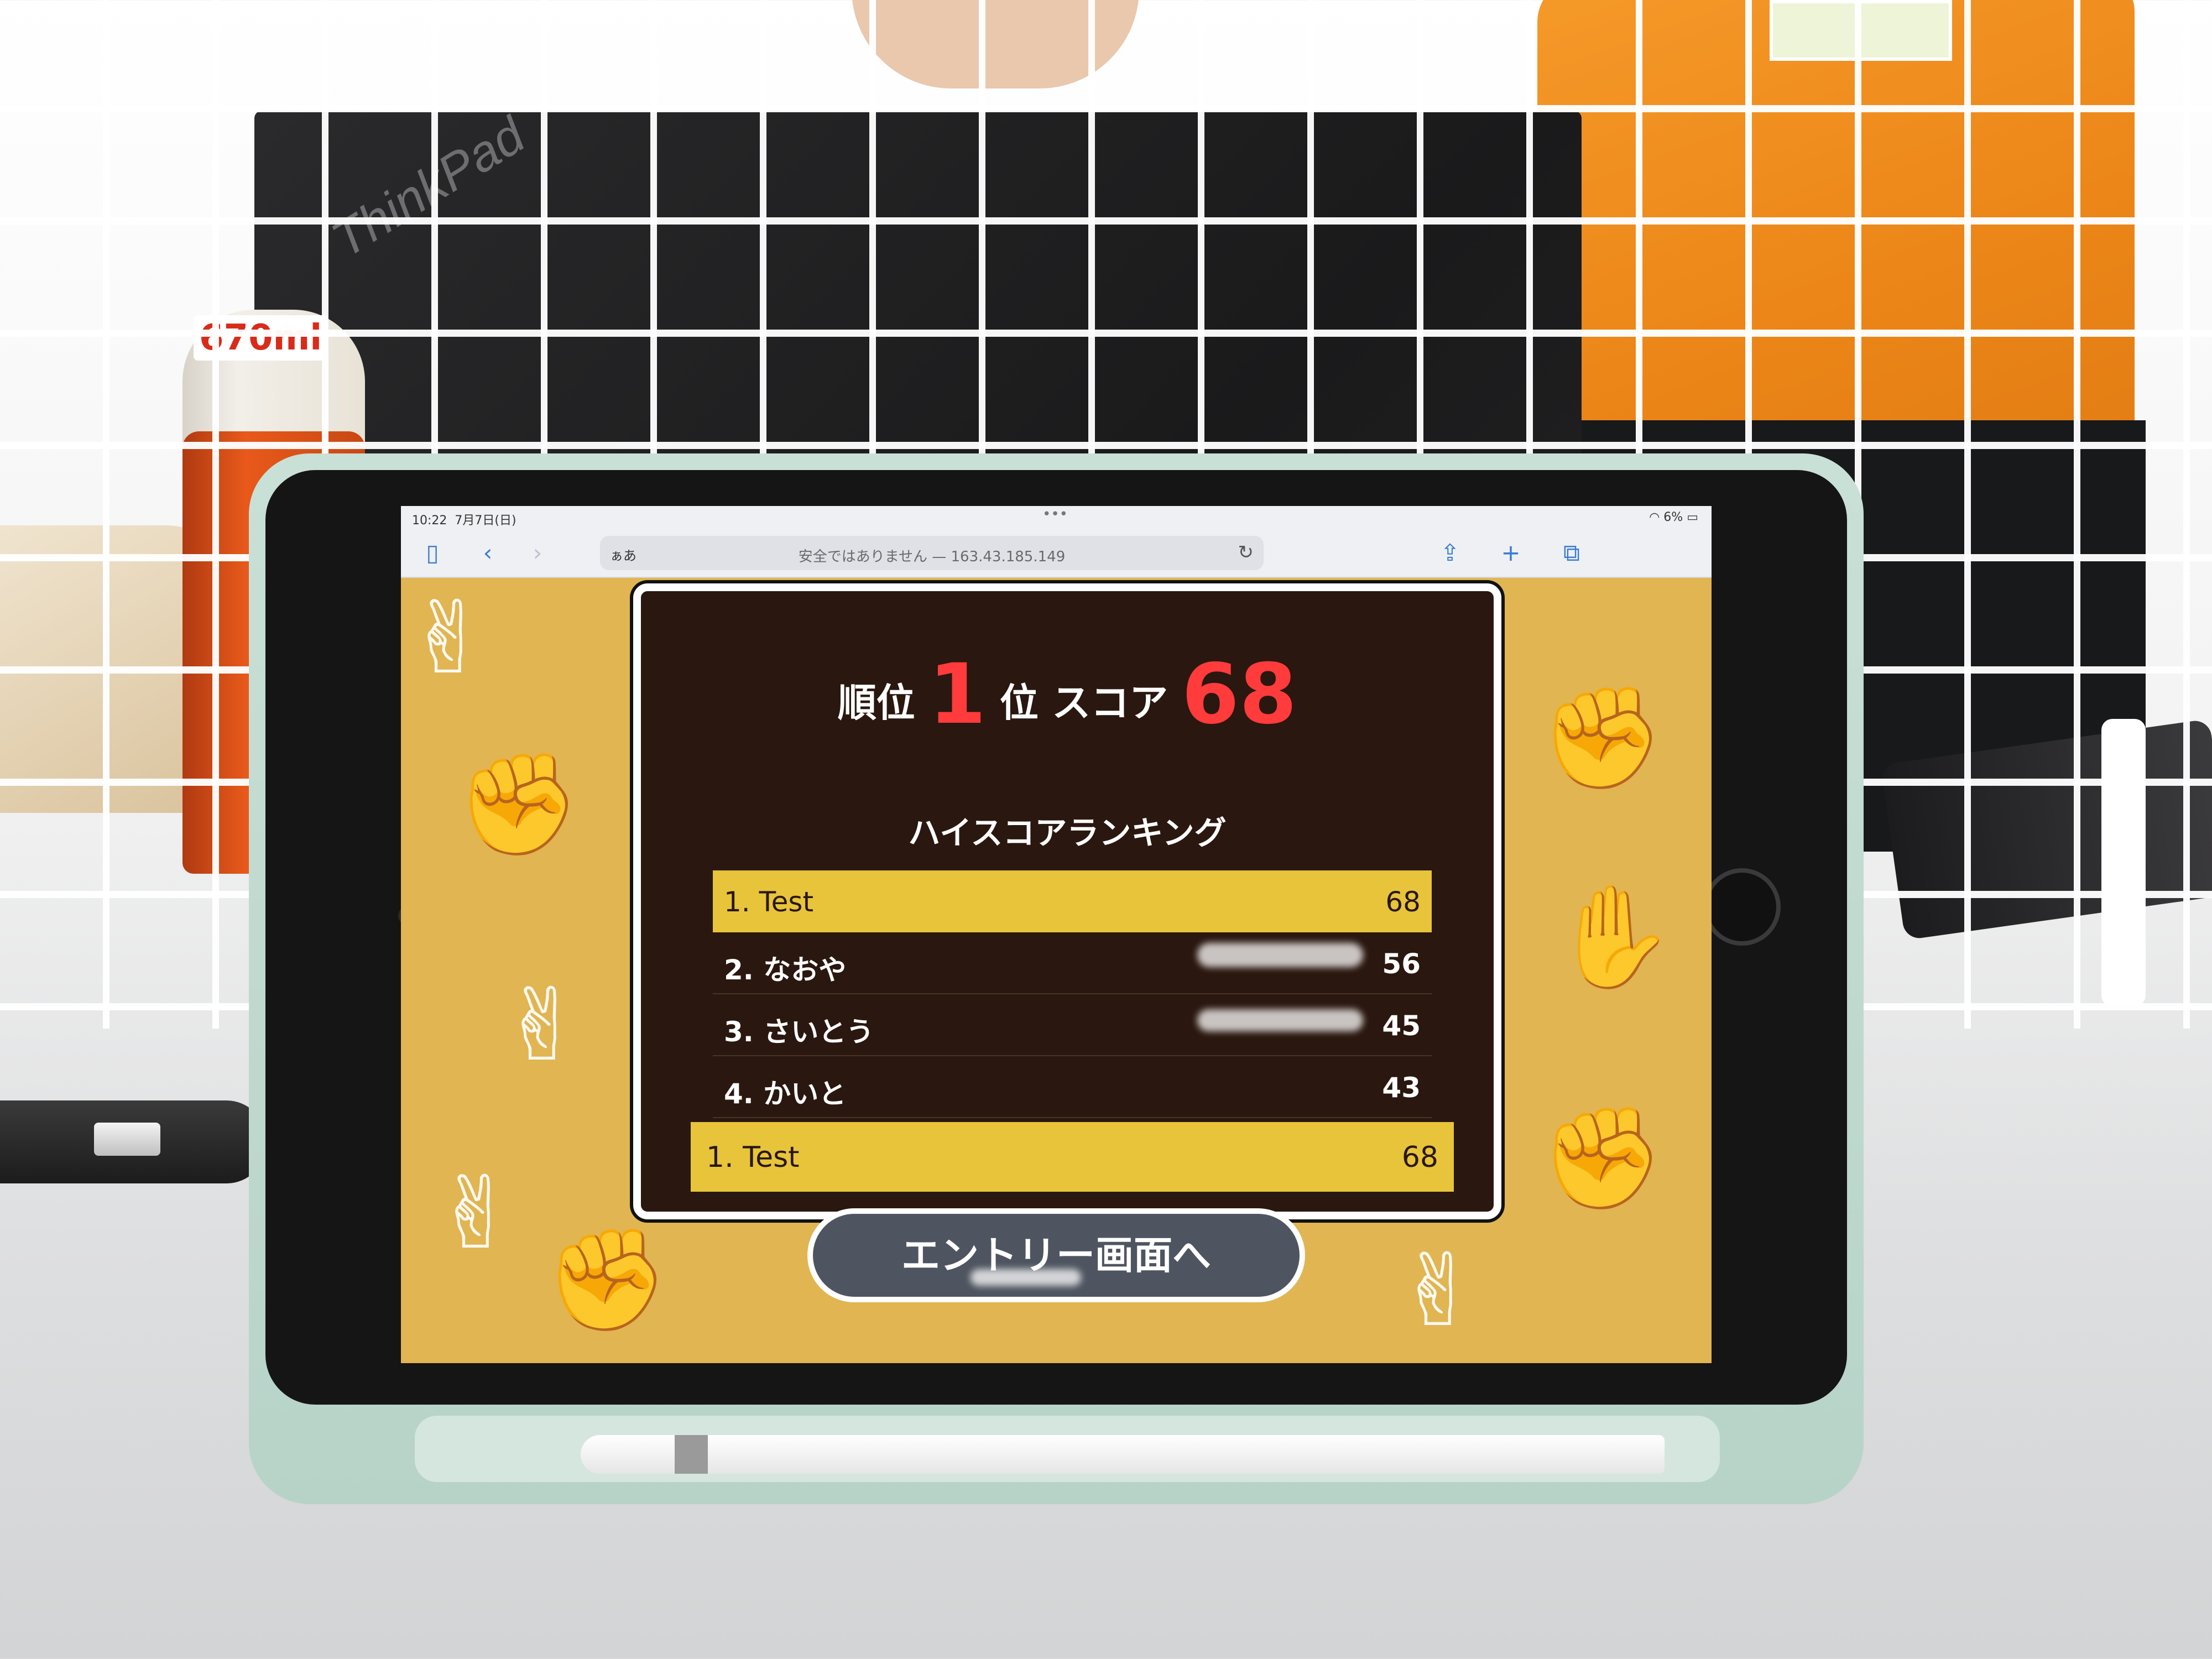 The height and width of the screenshot is (1659, 2212). Describe the element at coordinates (1450, 553) in the screenshot. I see `share-icon: ⇪` at that location.